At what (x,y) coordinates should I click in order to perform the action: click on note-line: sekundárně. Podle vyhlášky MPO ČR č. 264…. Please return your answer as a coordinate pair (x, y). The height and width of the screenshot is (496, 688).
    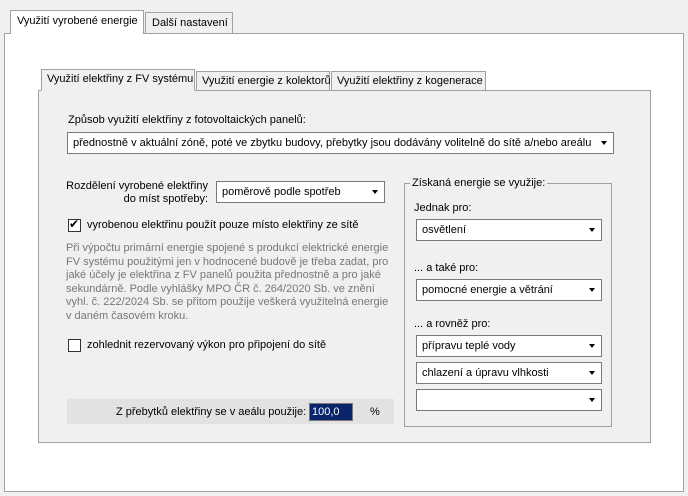
    Looking at the image, I should click on (220, 288).